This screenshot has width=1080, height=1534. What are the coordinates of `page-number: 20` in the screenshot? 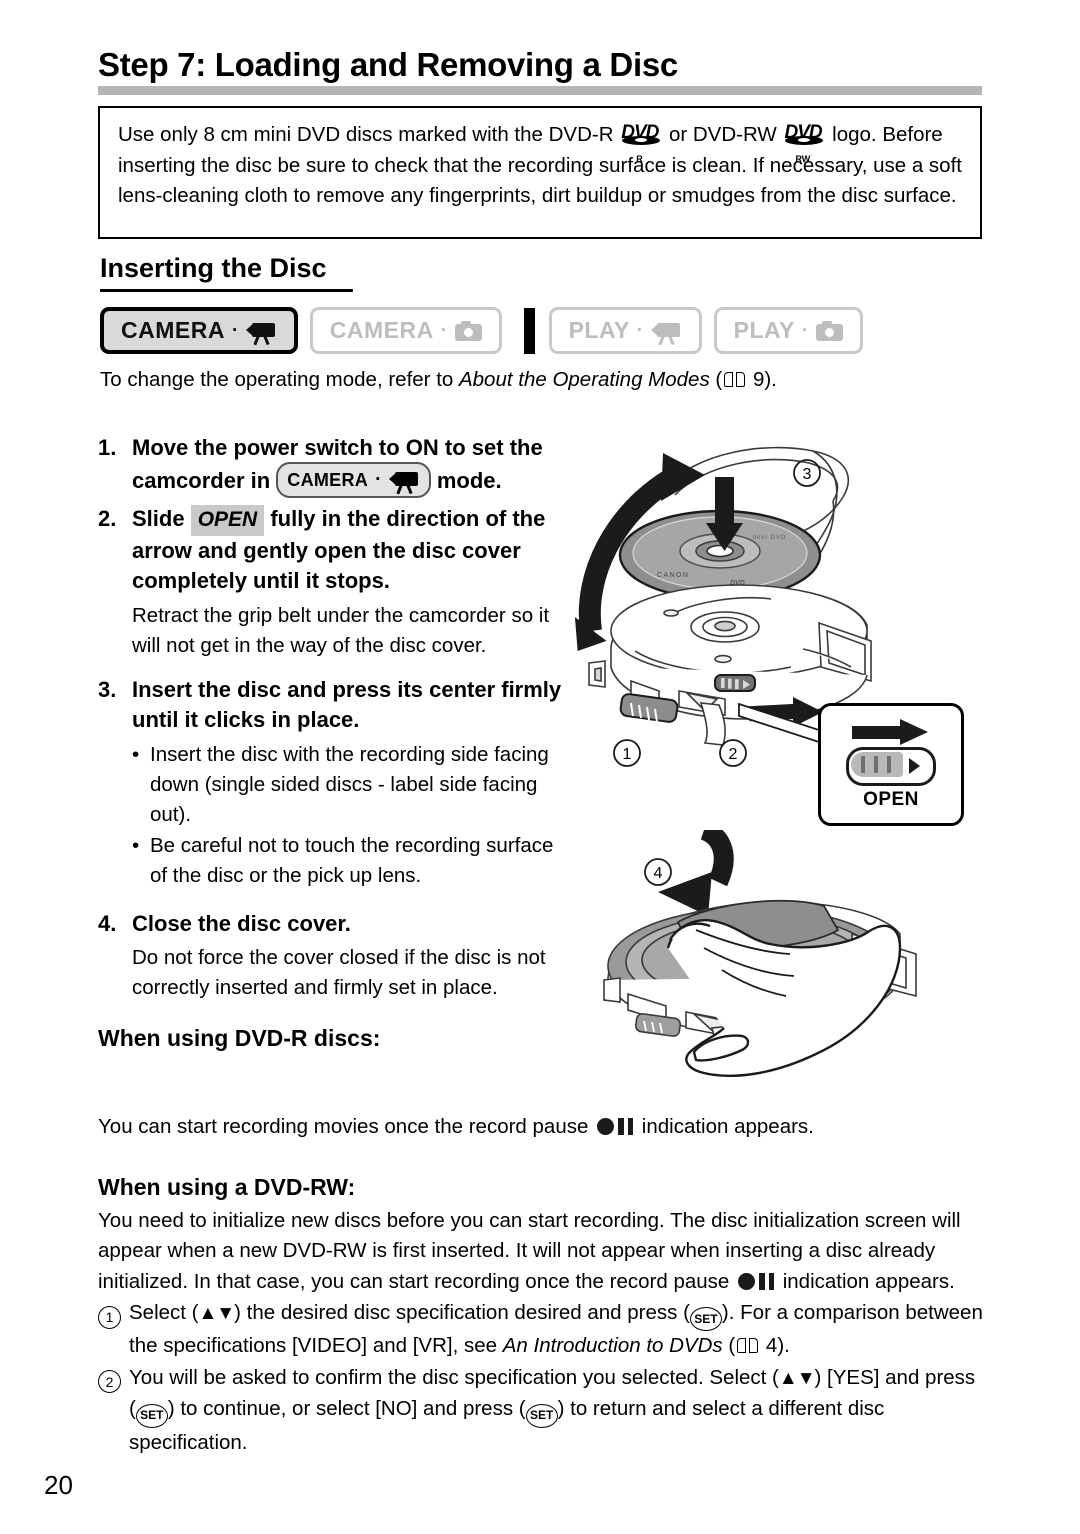 It's located at (58, 1485).